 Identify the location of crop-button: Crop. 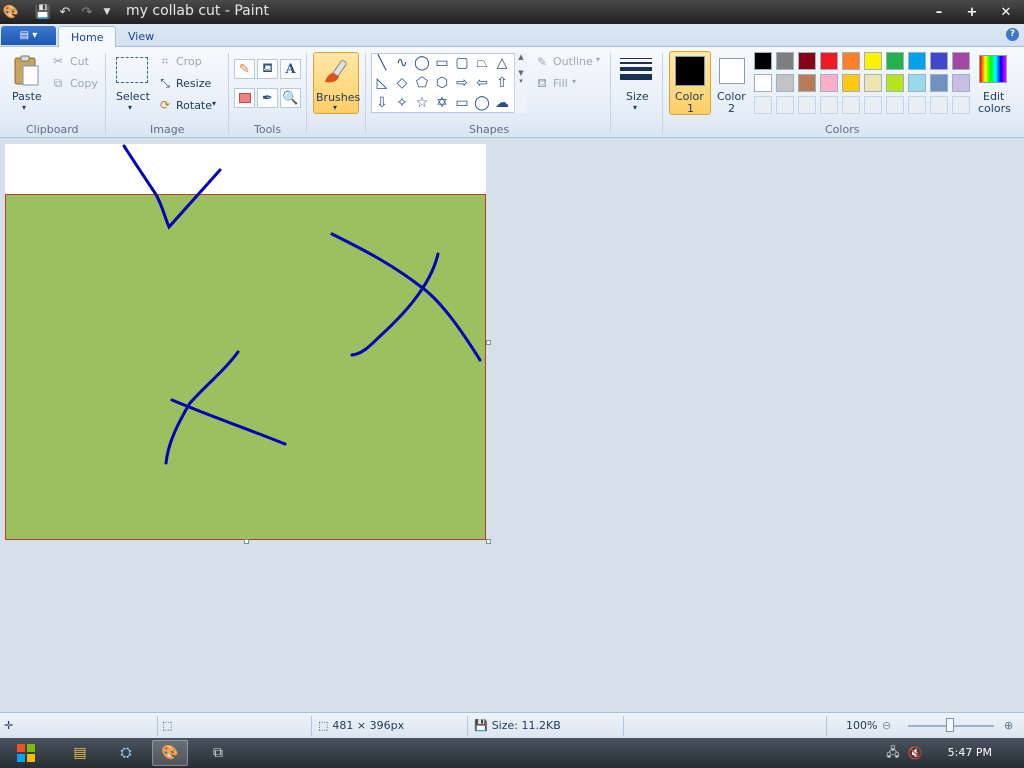
(189, 61).